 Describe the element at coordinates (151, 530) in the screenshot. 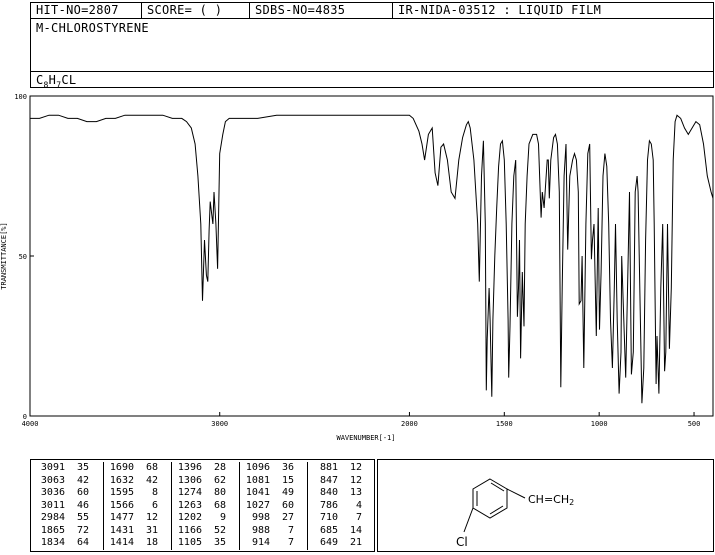

I see `peak-transmittance: 31` at that location.